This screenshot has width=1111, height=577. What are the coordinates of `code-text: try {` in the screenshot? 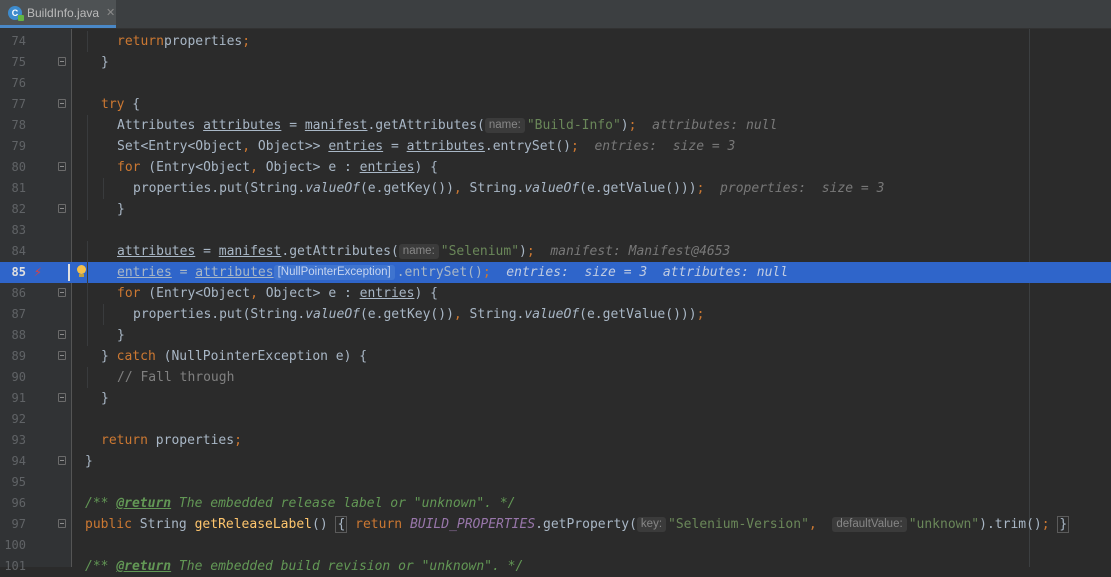 It's located at (120, 104).